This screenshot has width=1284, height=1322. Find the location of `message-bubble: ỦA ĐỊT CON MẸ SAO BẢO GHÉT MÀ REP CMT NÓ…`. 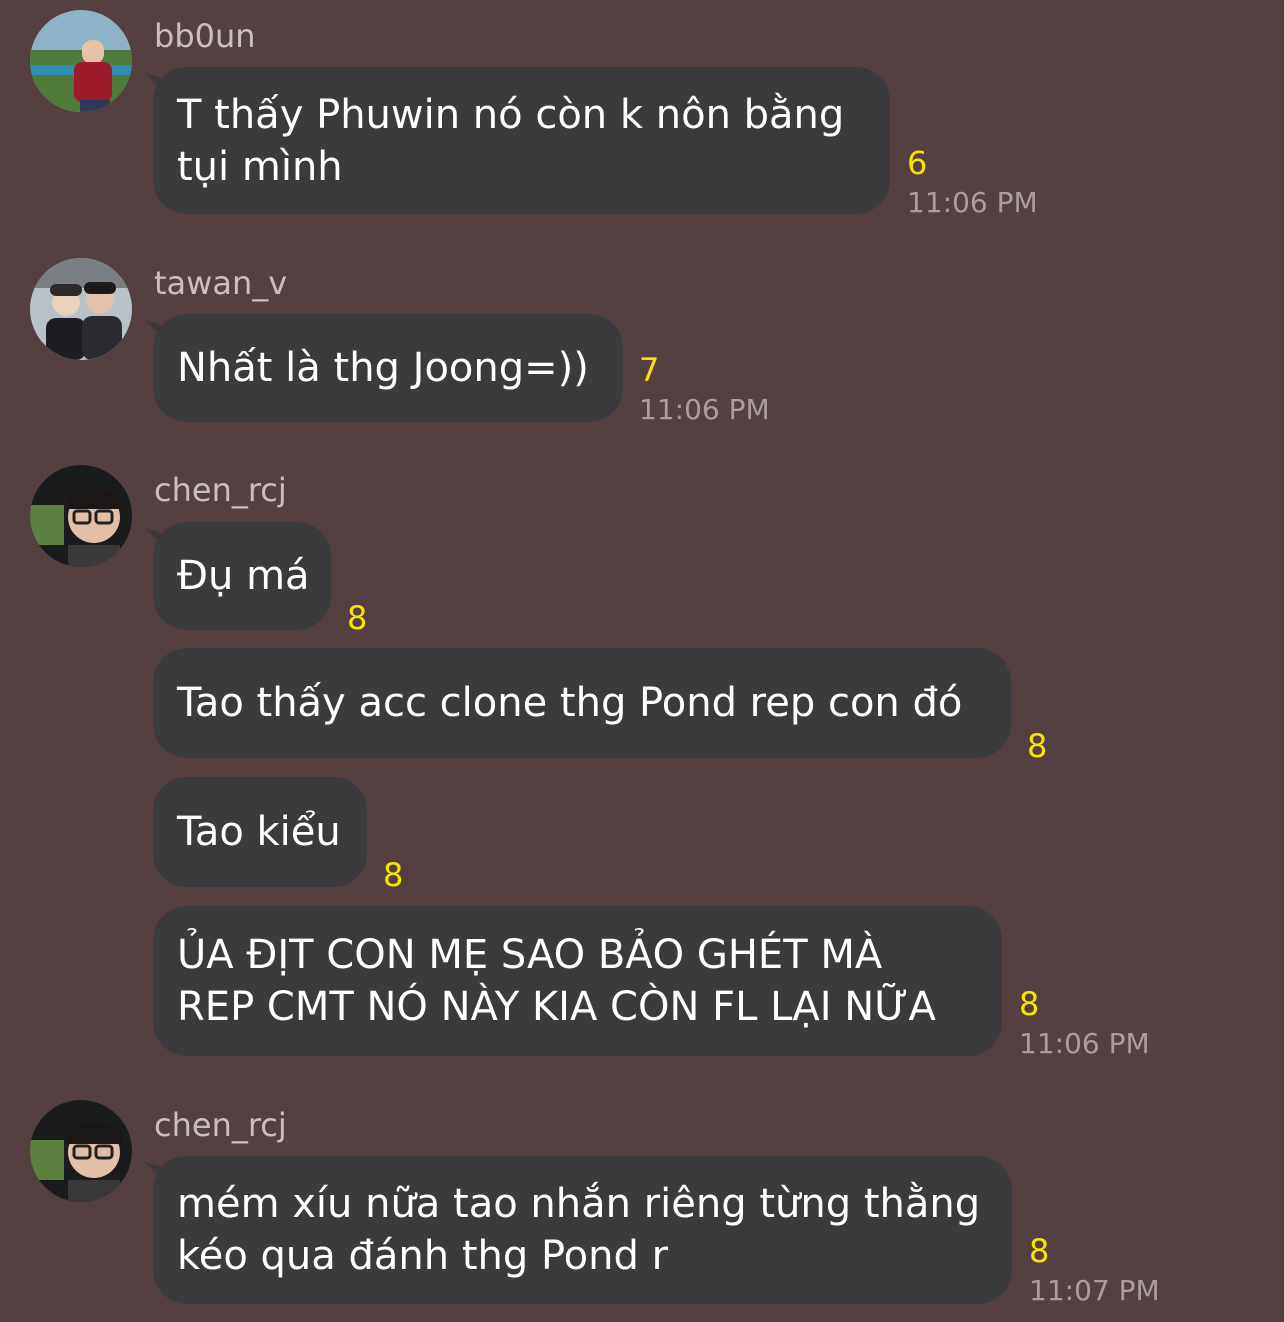

message-bubble: ỦA ĐỊT CON MẸ SAO BẢO GHÉT MÀ REP CMT NÓ… is located at coordinates (577, 981).